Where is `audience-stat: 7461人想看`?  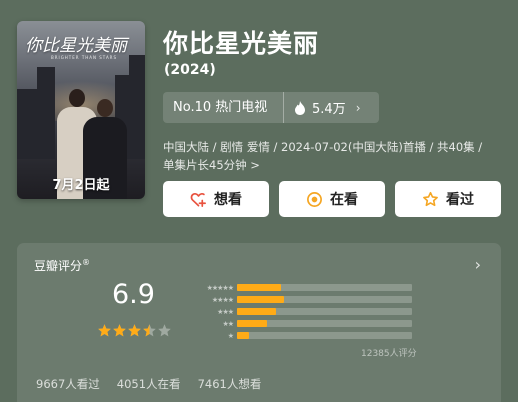 audience-stat: 7461人想看 is located at coordinates (229, 384).